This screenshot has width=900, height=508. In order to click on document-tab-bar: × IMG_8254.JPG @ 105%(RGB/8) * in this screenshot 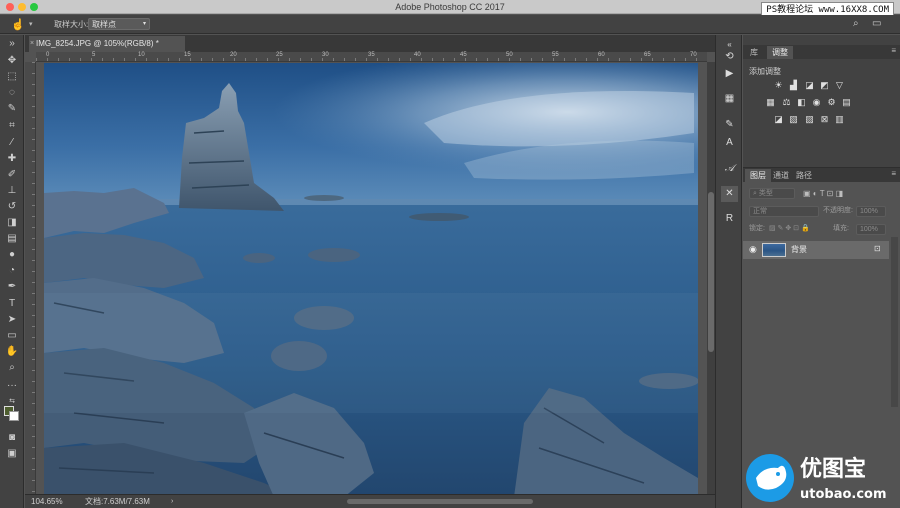, I will do `click(370, 43)`.